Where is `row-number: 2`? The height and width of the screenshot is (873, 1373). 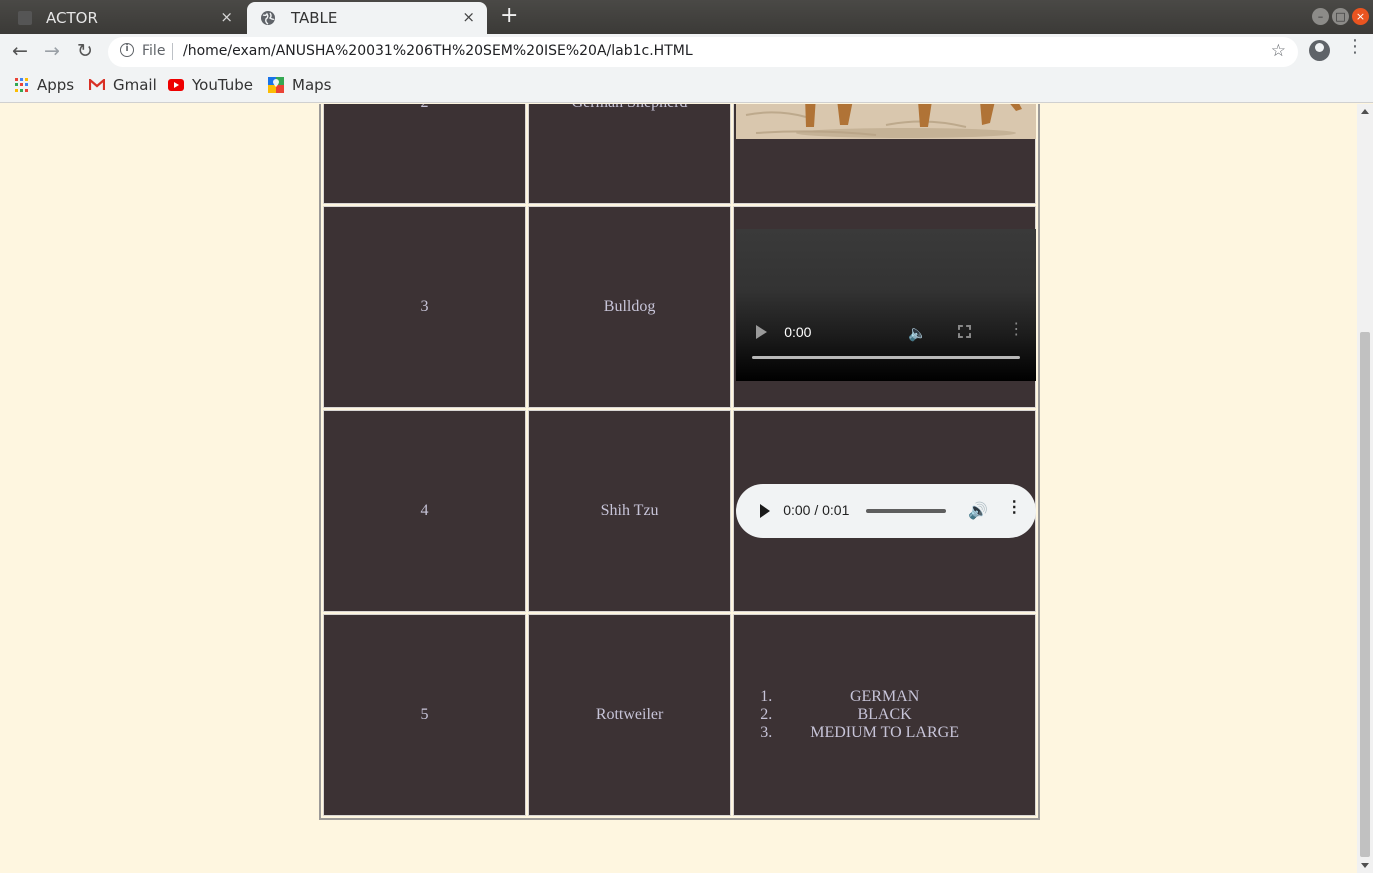
row-number: 2 is located at coordinates (424, 154).